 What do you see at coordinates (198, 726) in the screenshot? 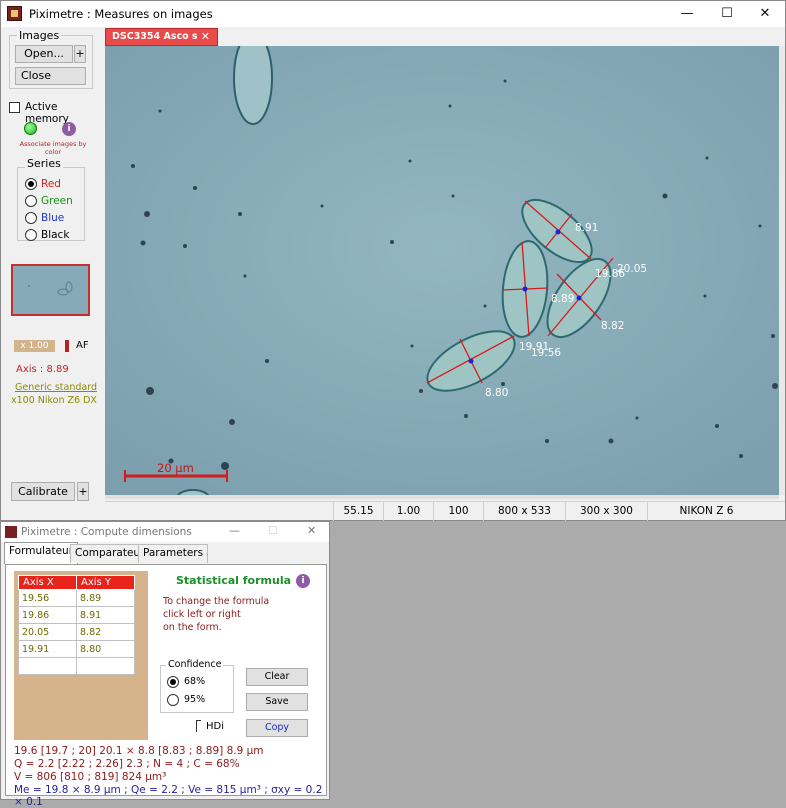
I see `hdi-checkbox` at bounding box center [198, 726].